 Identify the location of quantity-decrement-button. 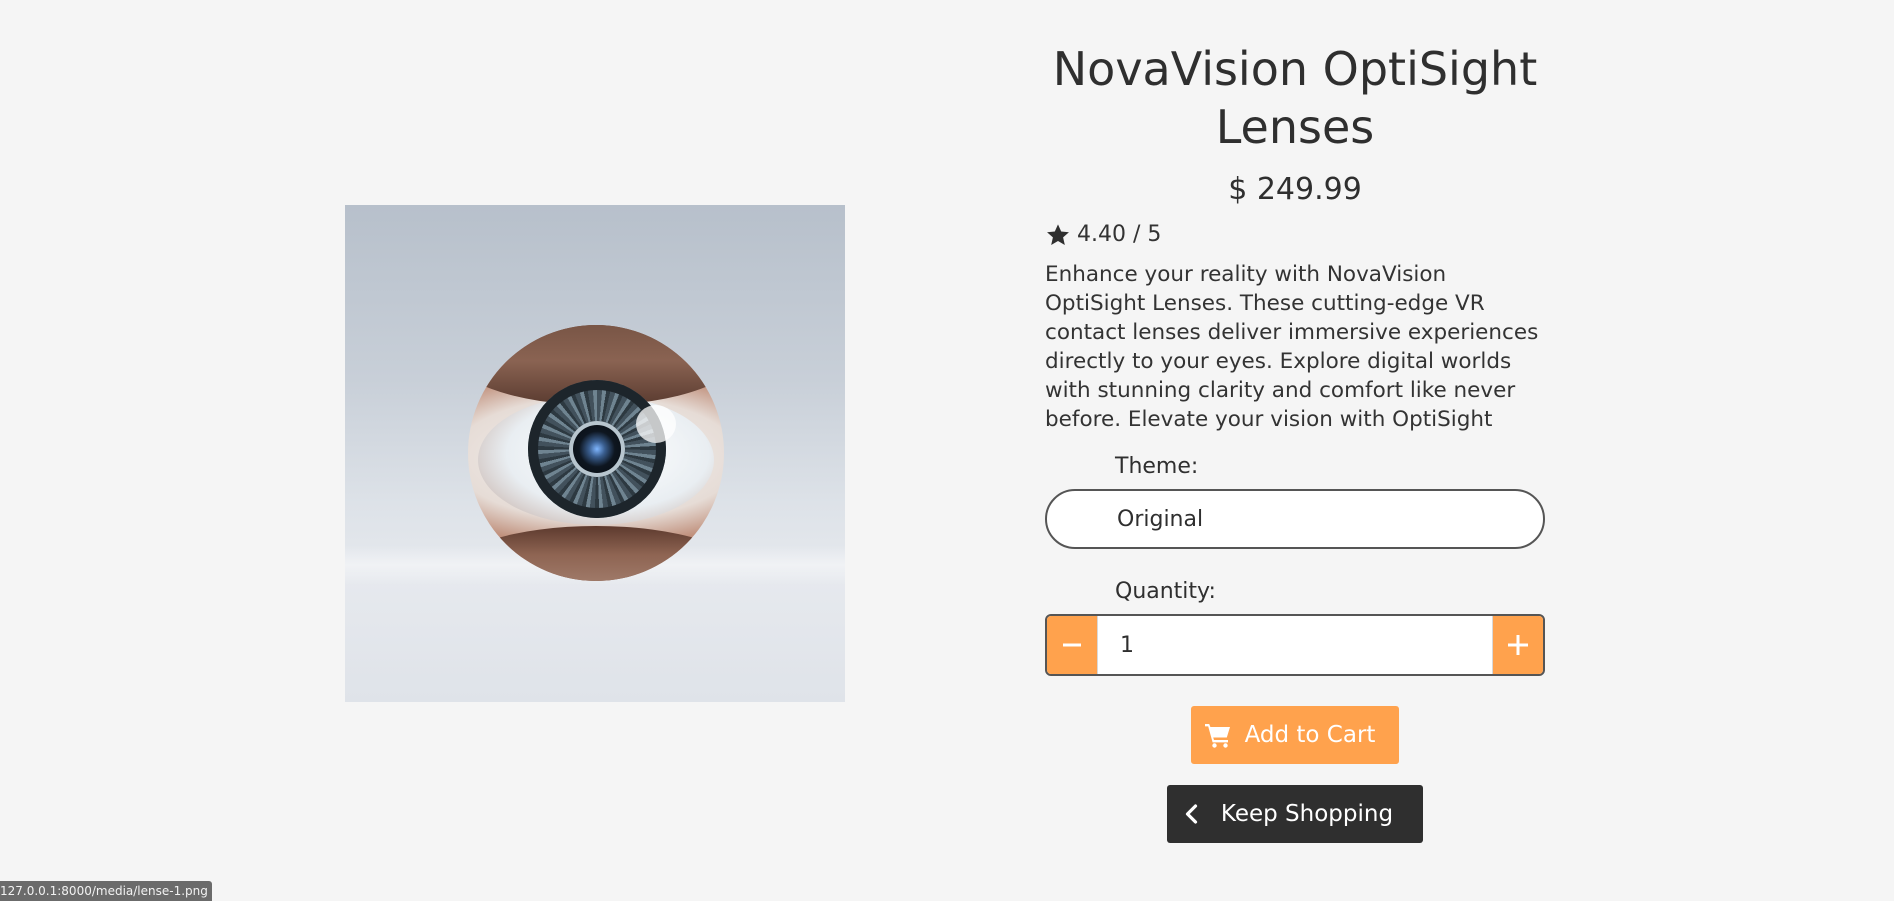
(1072, 645).